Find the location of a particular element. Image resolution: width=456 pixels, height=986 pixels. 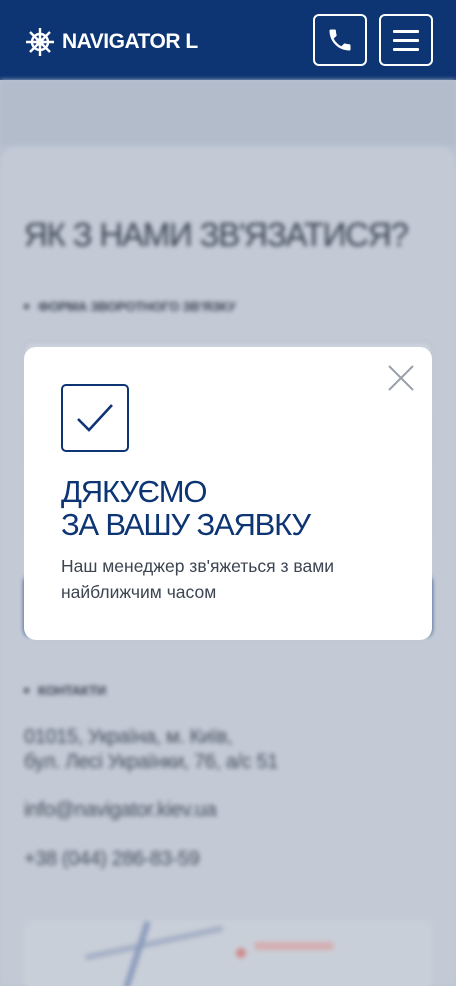

address-line-1: 01015, Україна, м. Київ, is located at coordinates (128, 737).